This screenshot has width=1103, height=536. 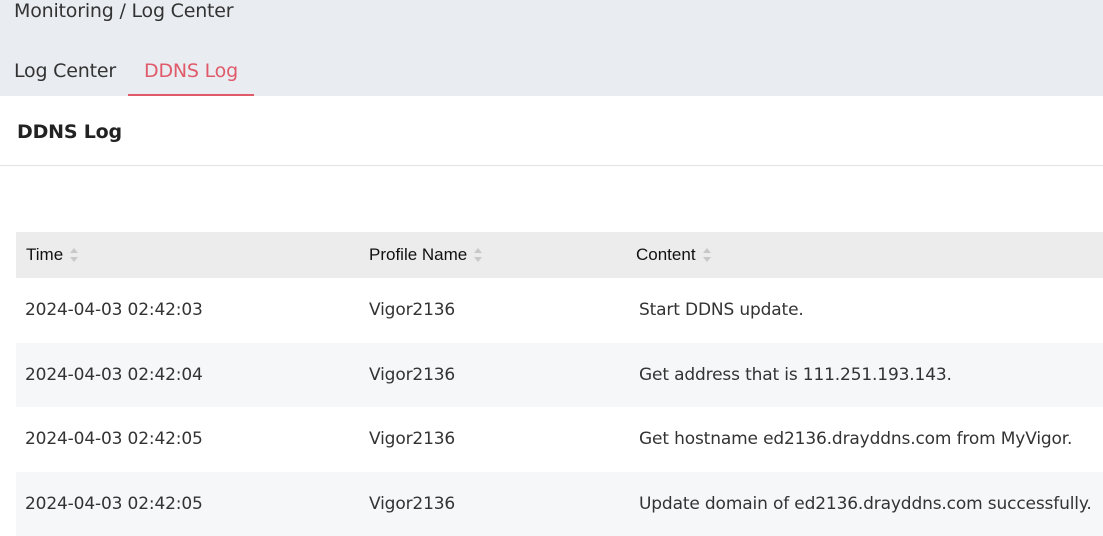 I want to click on column-header-label: Time, so click(x=44, y=254).